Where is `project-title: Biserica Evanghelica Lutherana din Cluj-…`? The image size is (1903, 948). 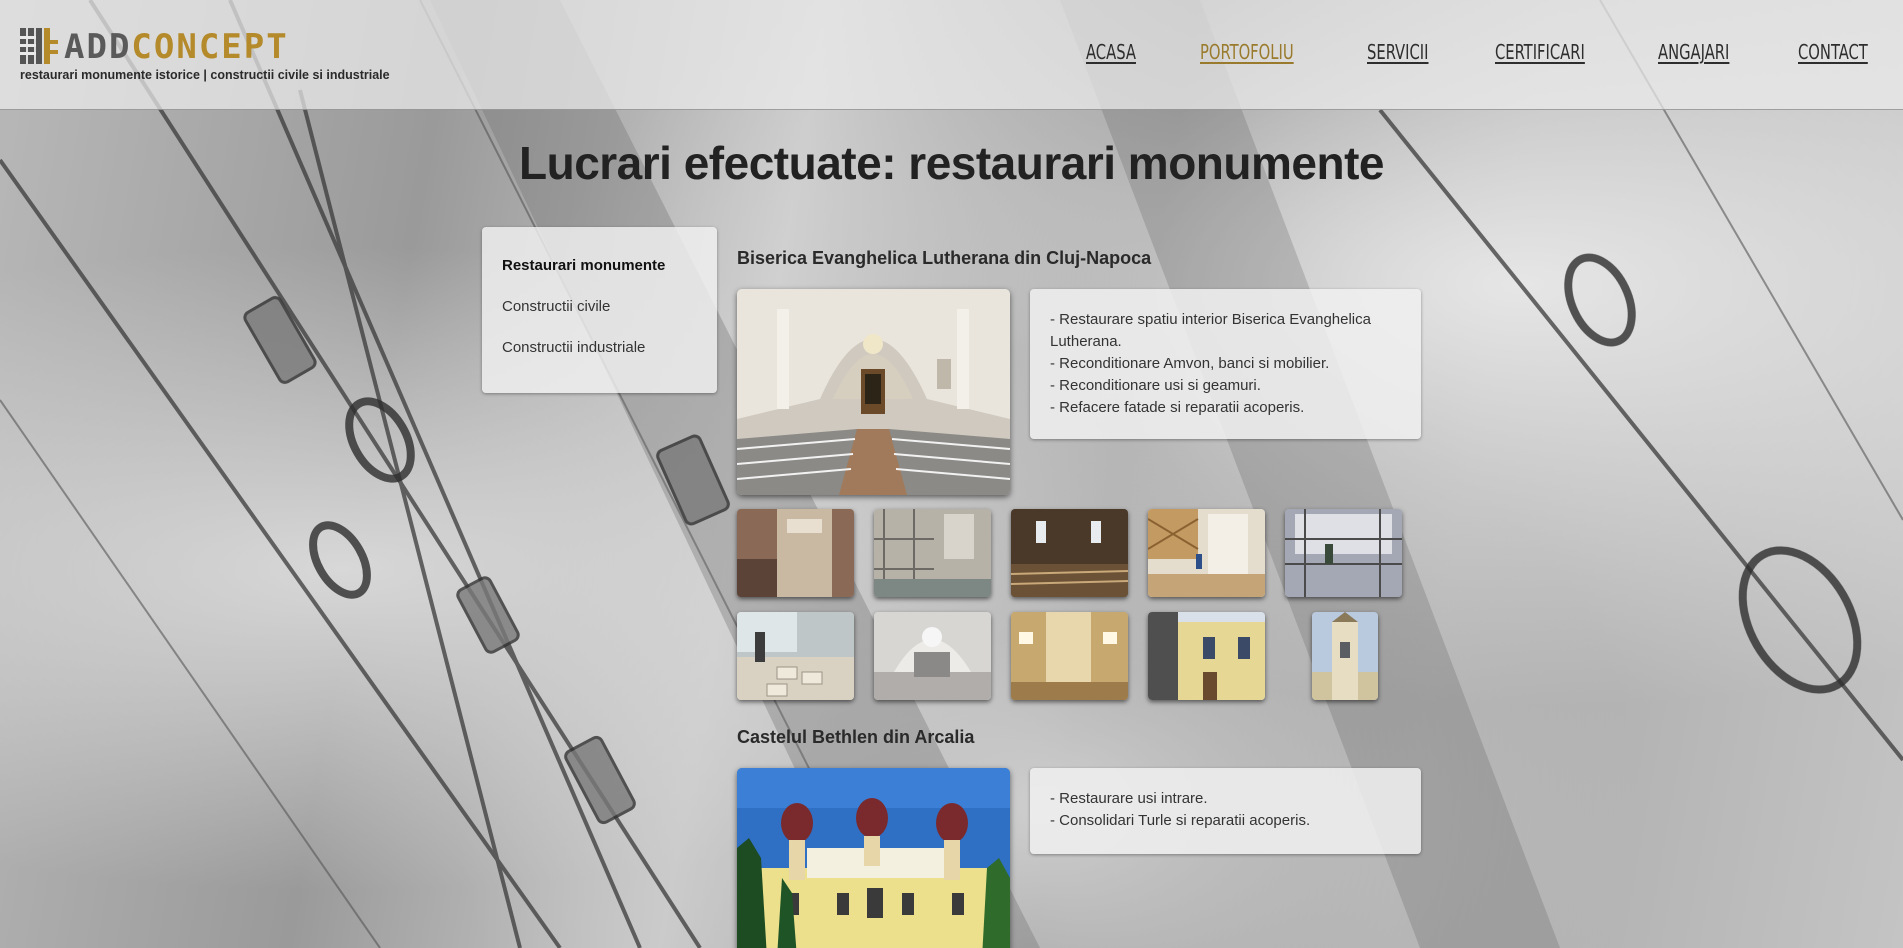 project-title: Biserica Evanghelica Lutherana din Cluj-… is located at coordinates (944, 258).